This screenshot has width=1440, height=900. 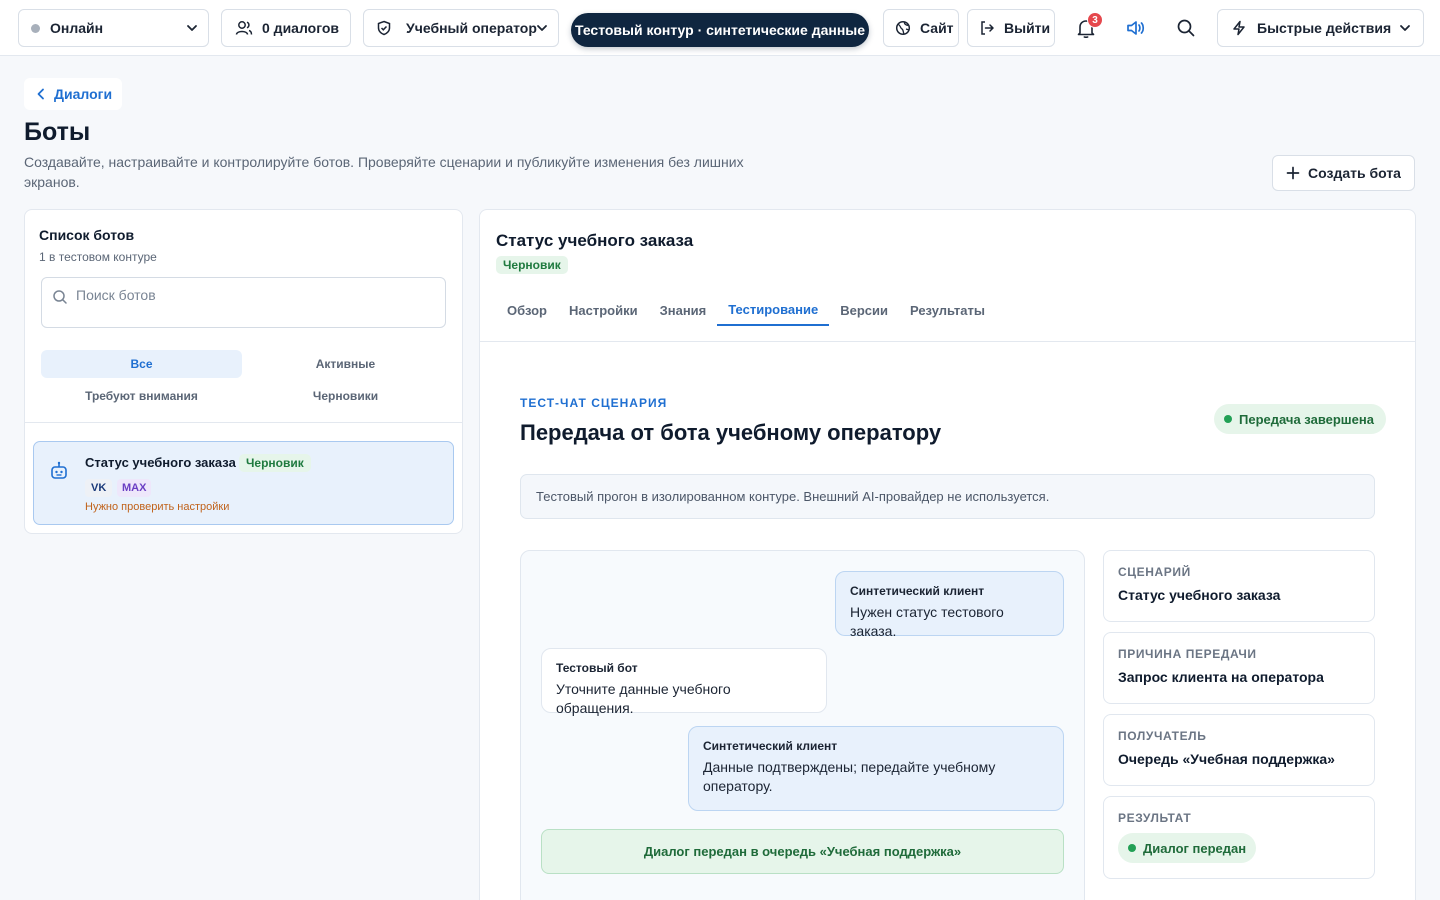 What do you see at coordinates (864, 310) in the screenshot?
I see `tab-versions: Версии` at bounding box center [864, 310].